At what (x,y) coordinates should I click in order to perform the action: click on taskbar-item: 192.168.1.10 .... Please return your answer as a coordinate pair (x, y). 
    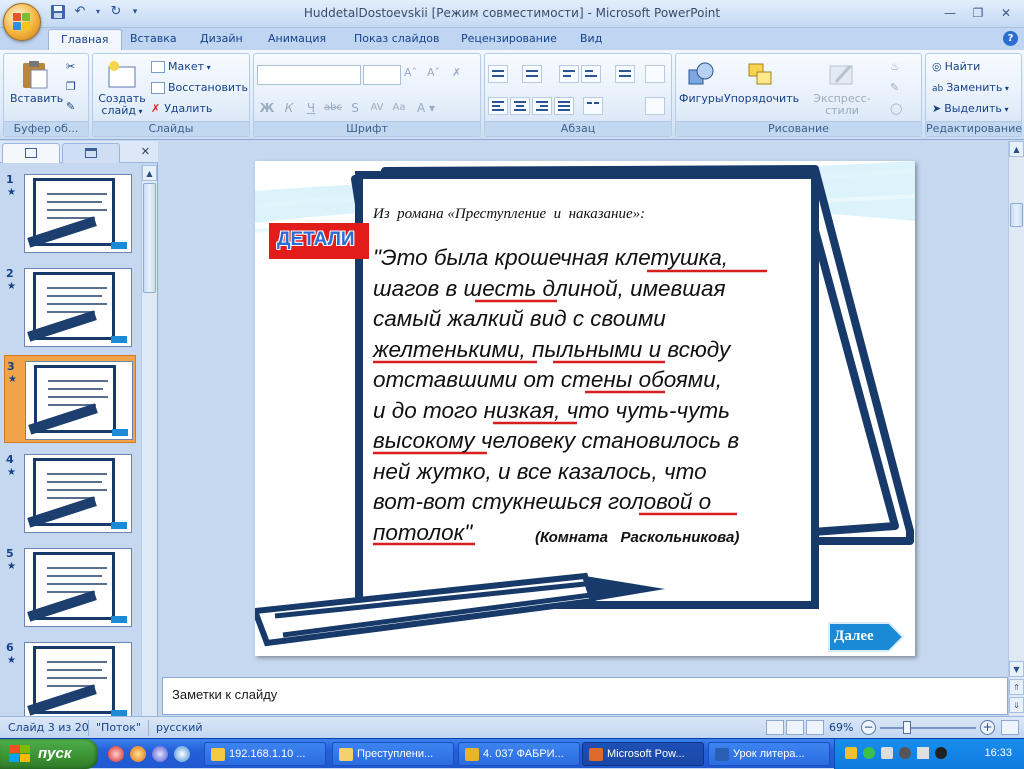
    Looking at the image, I should click on (265, 754).